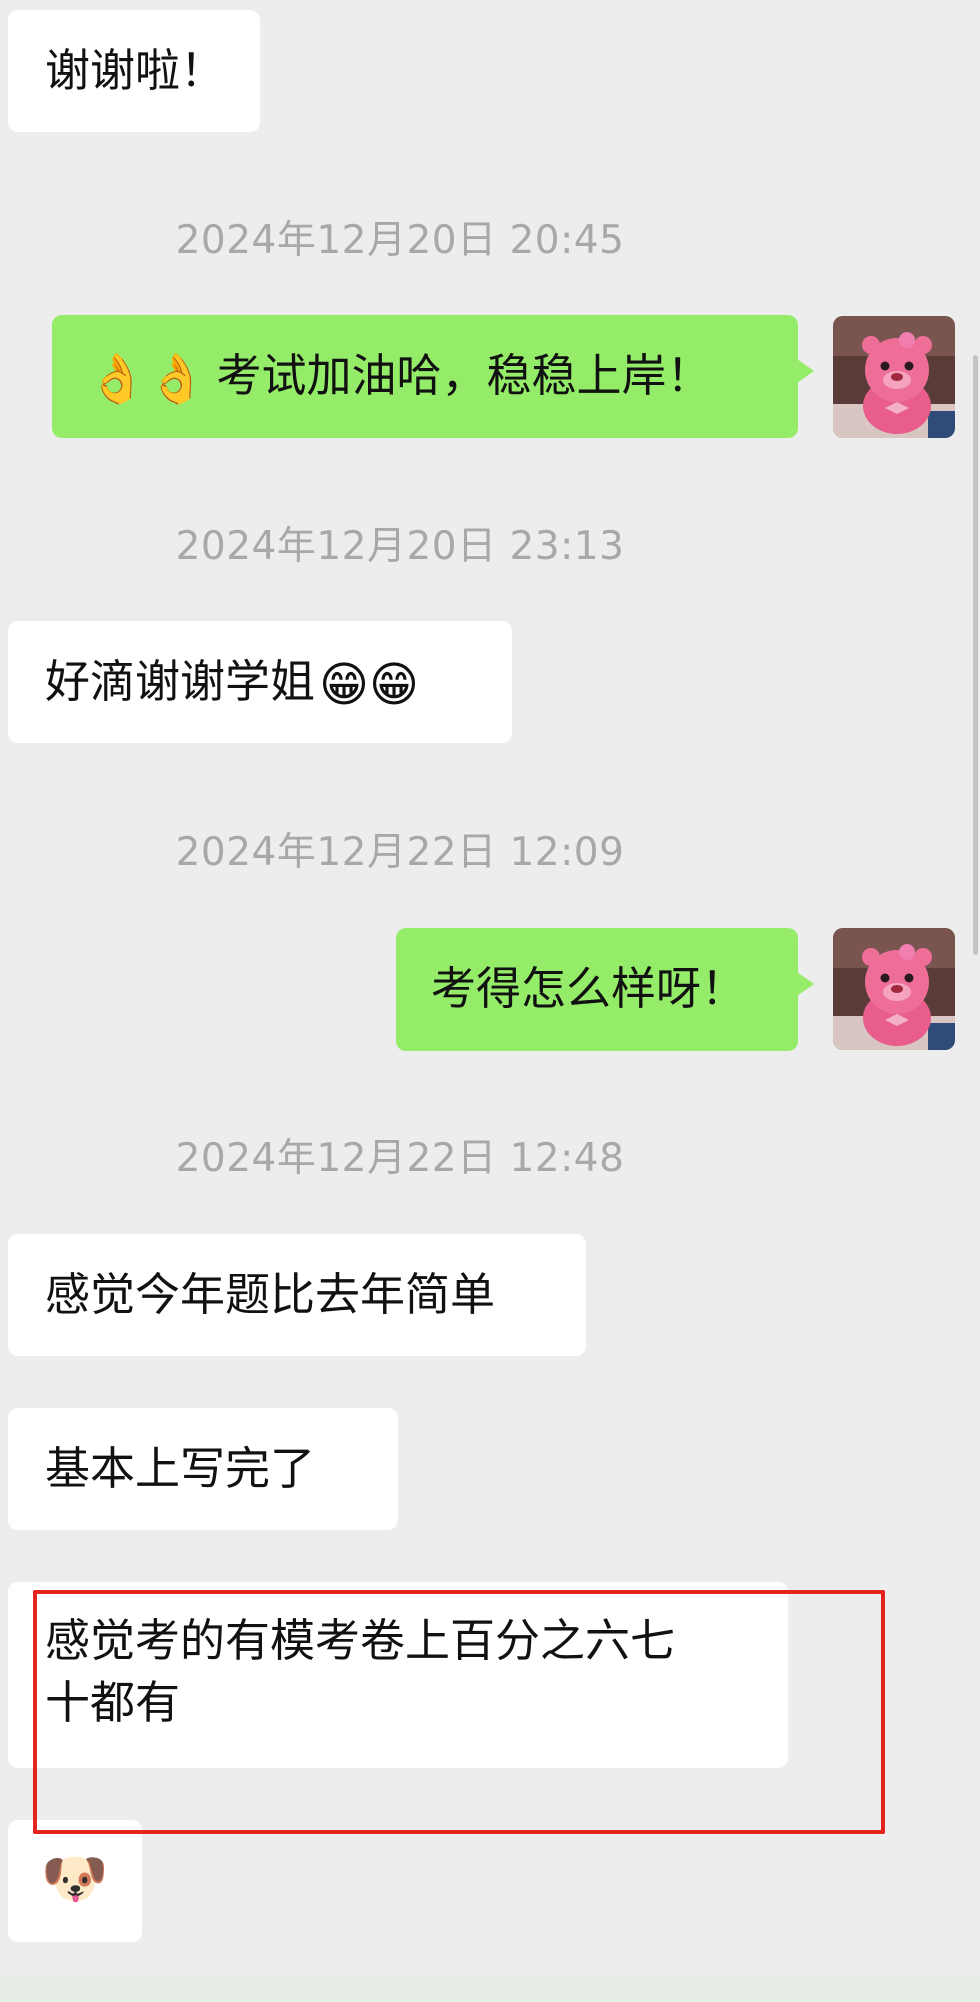 Image resolution: width=980 pixels, height=2002 pixels. I want to click on message-text: 谢谢啦！, so click(135, 70).